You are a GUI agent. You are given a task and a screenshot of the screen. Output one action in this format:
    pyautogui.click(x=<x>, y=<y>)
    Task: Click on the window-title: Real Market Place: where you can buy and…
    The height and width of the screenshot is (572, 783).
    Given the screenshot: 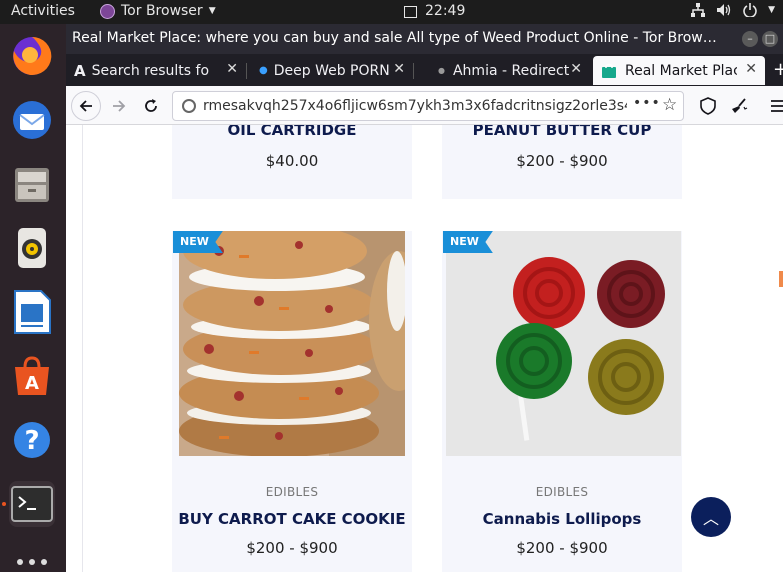 What is the action you would take?
    pyautogui.click(x=394, y=38)
    